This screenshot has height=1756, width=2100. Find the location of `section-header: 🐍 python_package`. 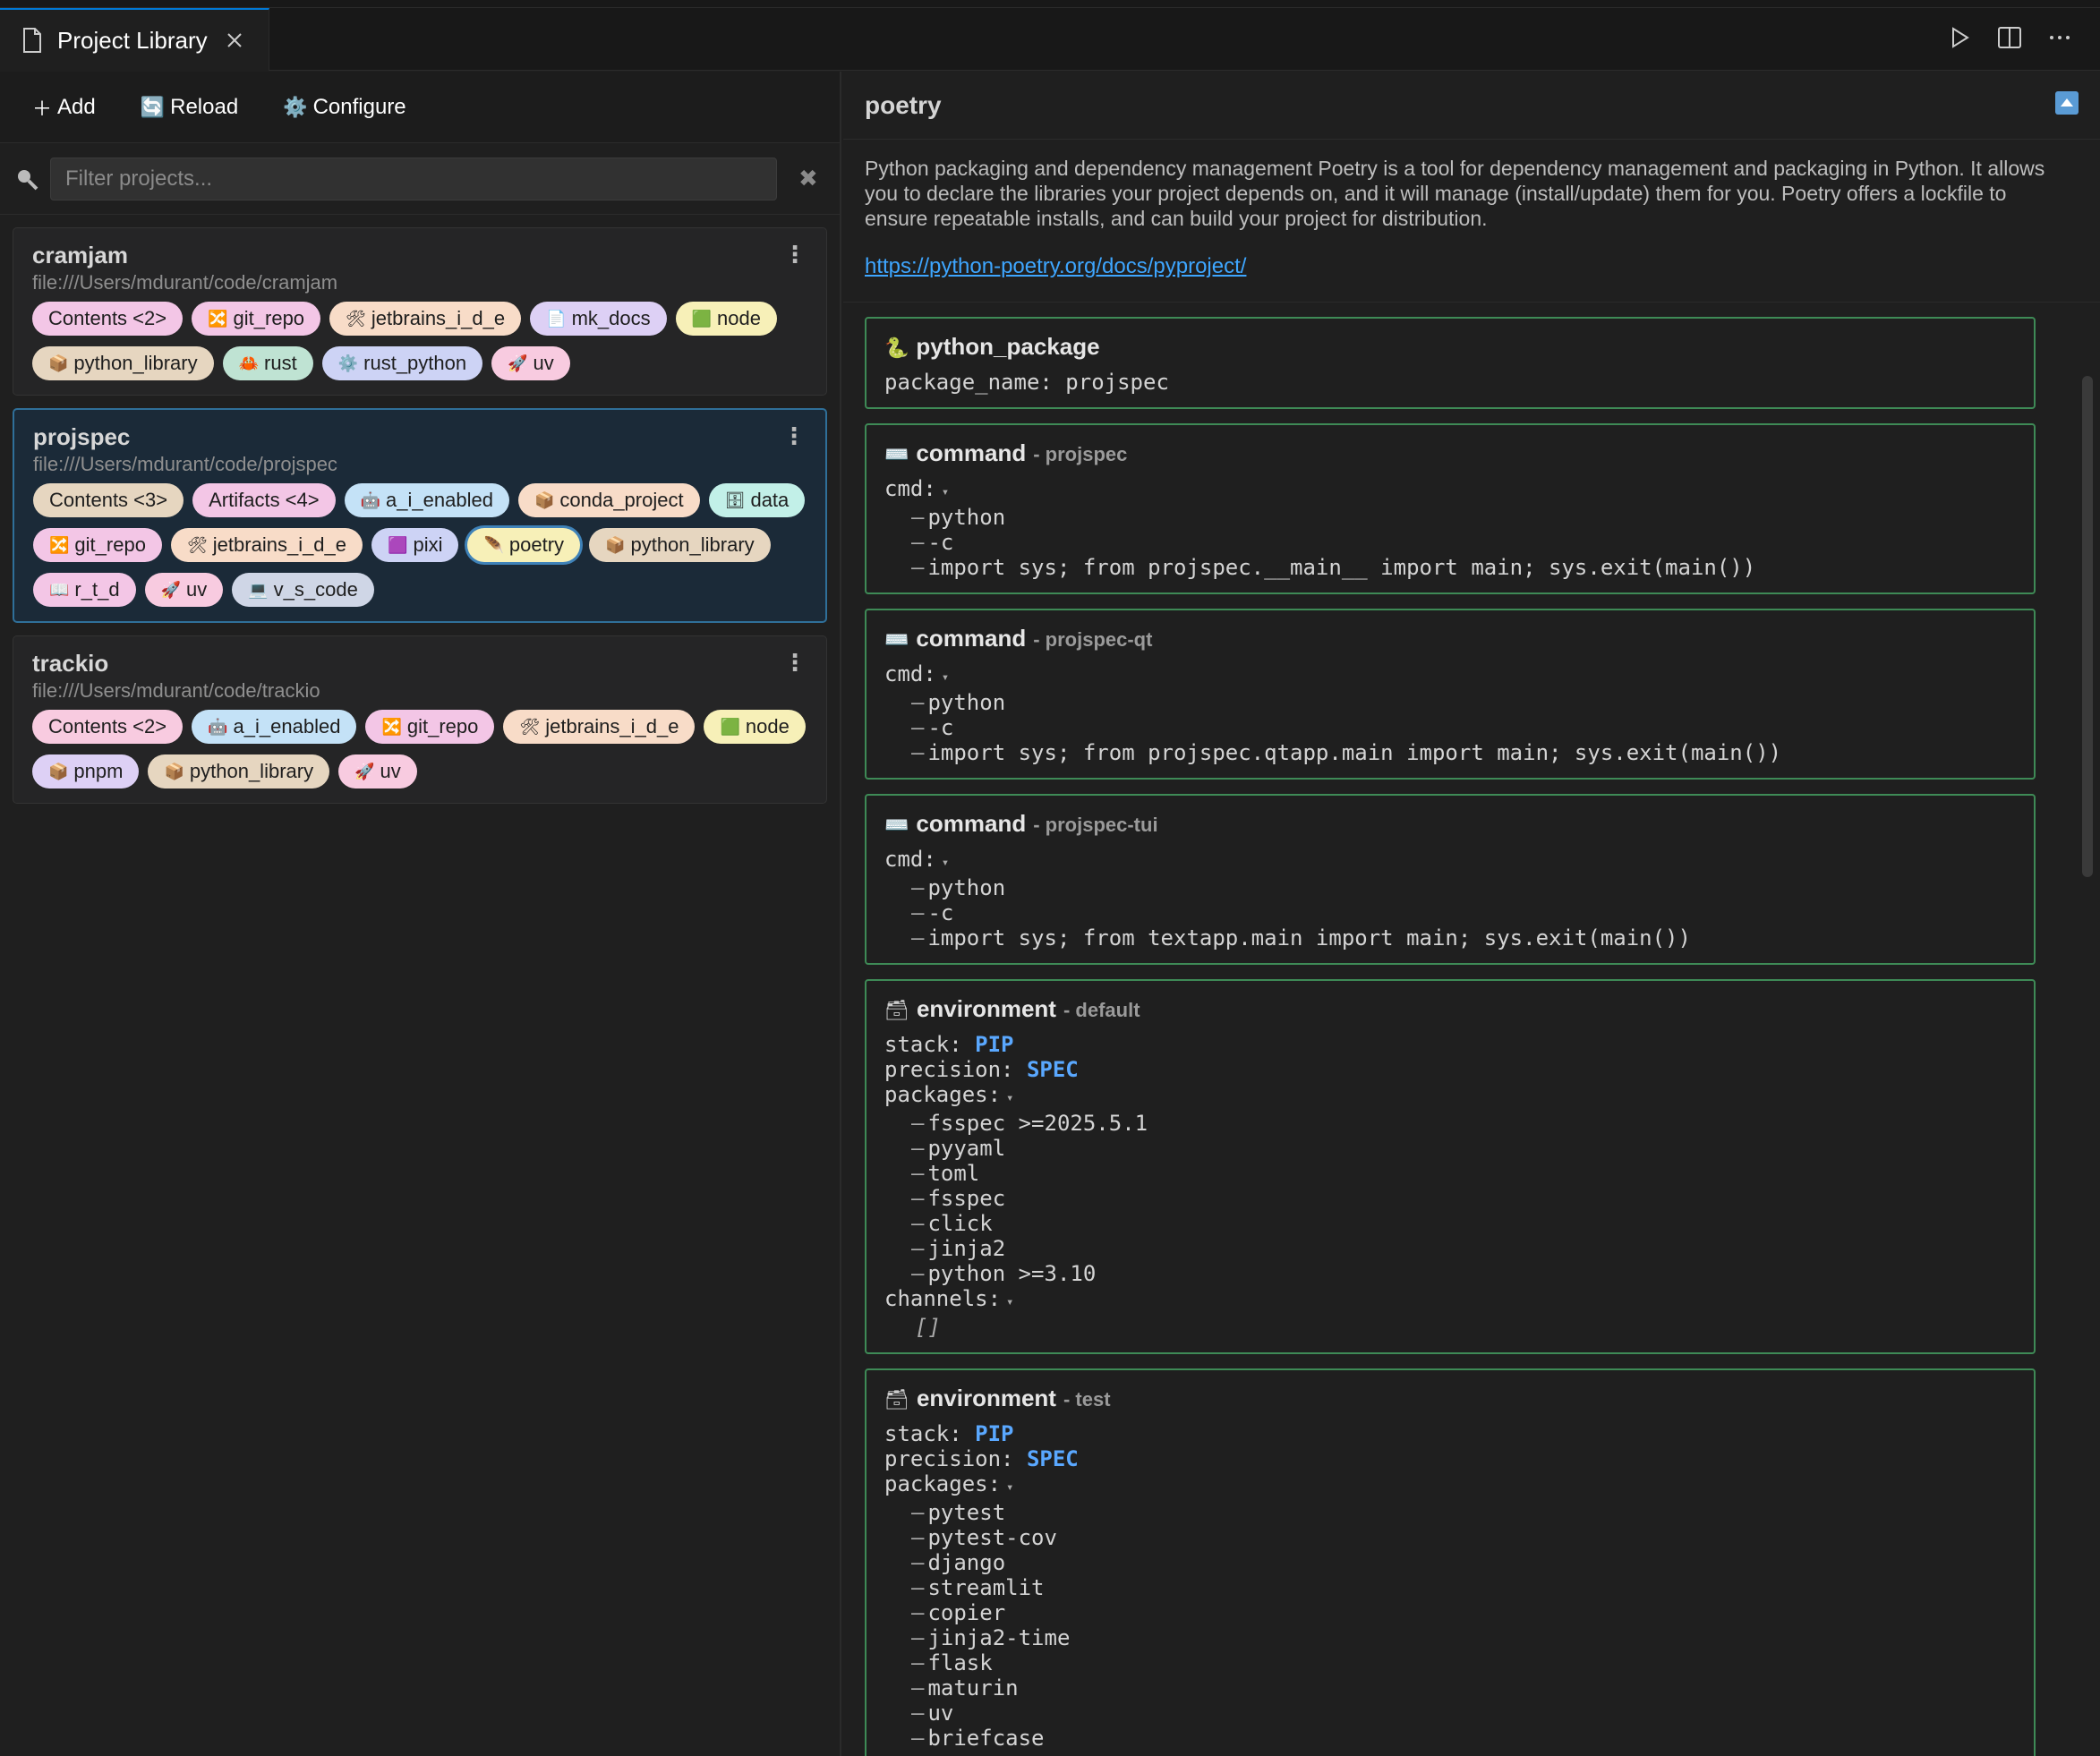

section-header: 🐍 python_package is located at coordinates (1450, 347).